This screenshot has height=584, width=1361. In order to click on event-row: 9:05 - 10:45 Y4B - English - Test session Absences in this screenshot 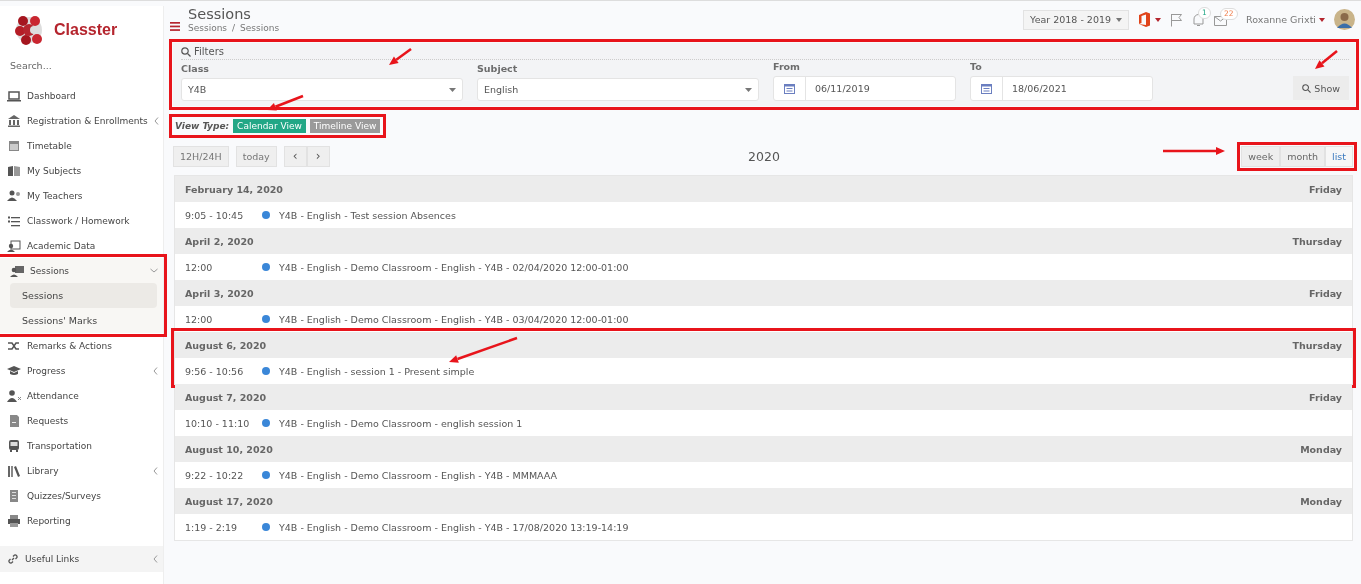, I will do `click(763, 215)`.